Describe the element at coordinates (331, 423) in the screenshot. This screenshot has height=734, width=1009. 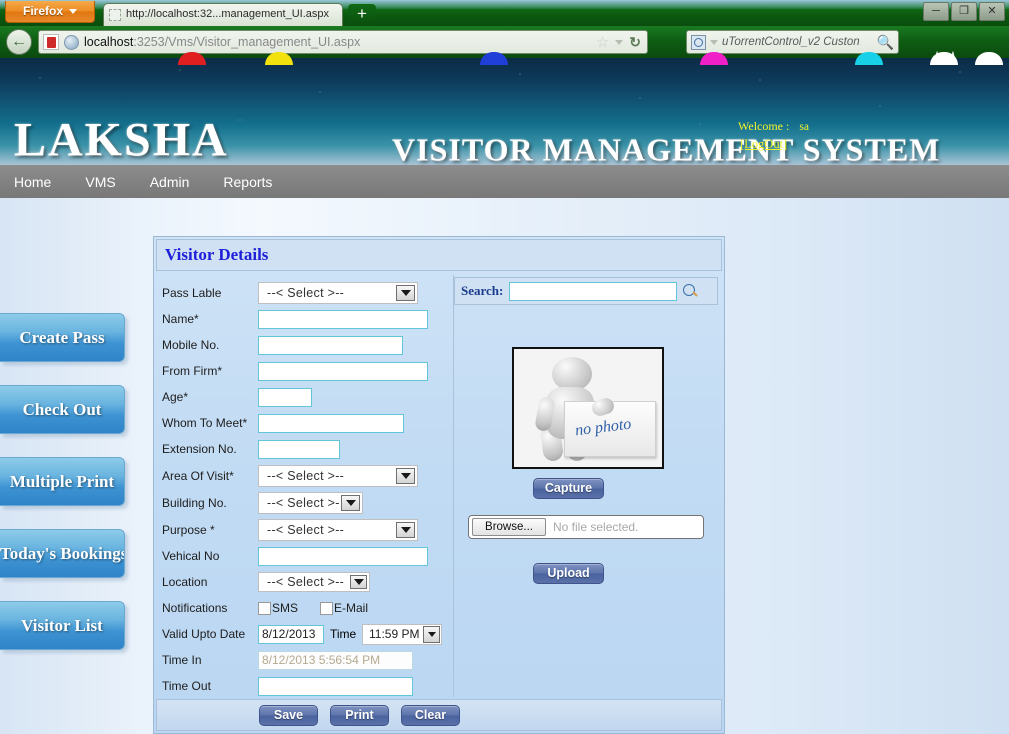
I see `whom-to-meet-input` at that location.